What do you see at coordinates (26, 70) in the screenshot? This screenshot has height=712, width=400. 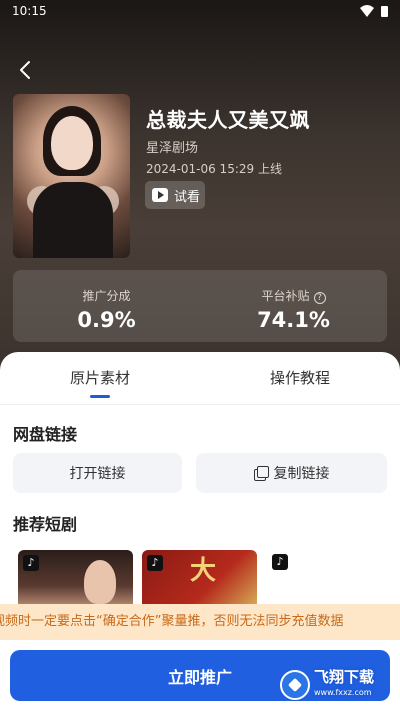 I see `back-icon` at bounding box center [26, 70].